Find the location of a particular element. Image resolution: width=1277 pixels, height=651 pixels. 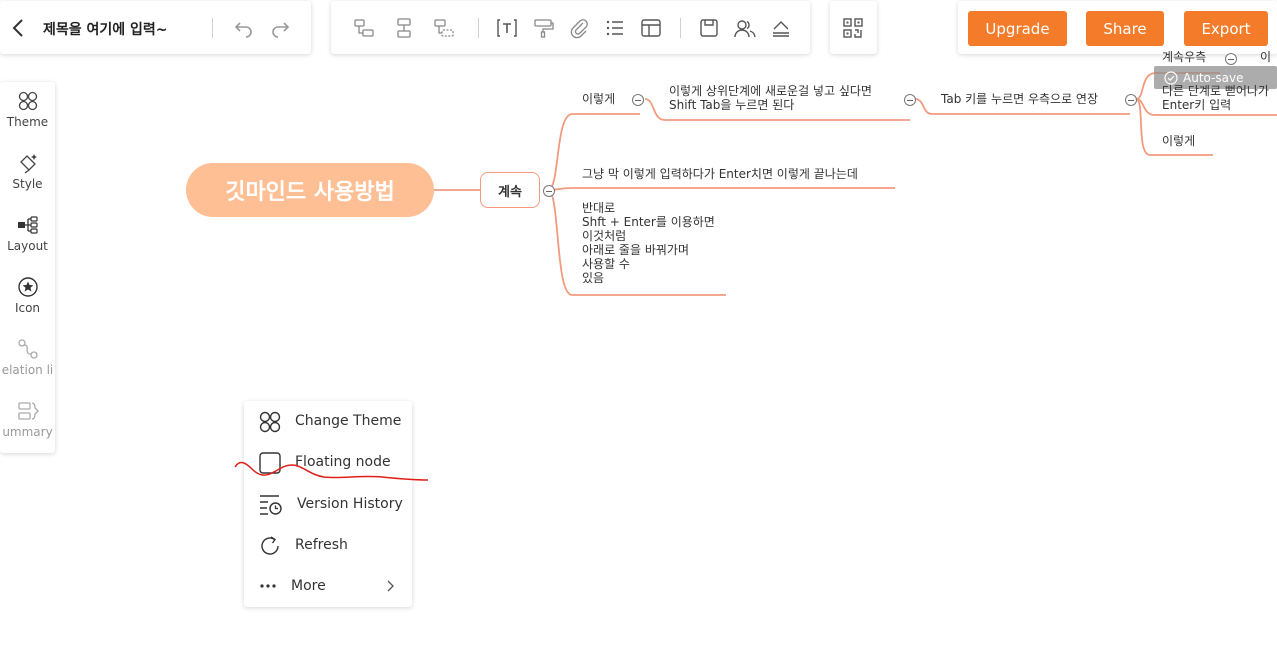

level1-node-label: 계속 is located at coordinates (510, 192).